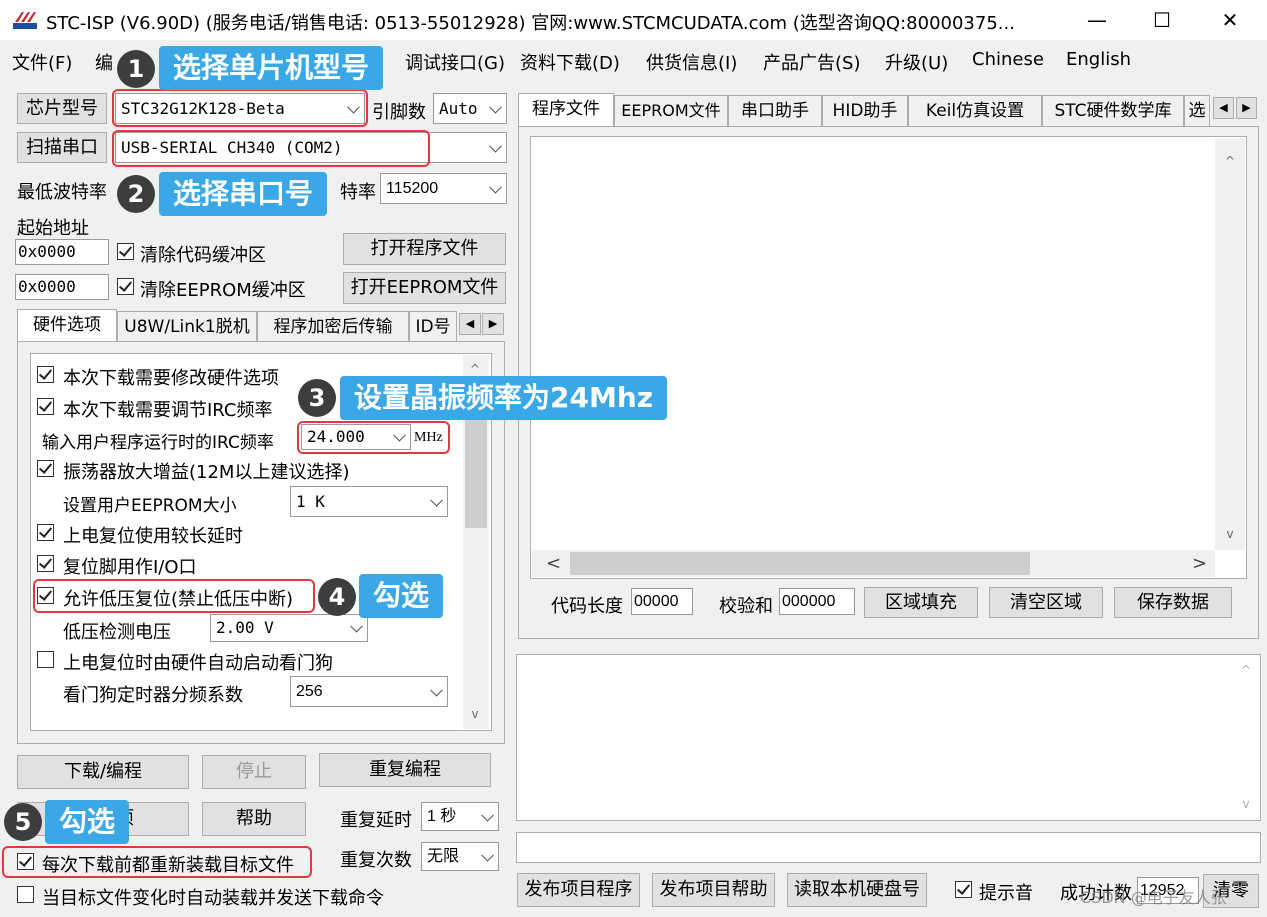  Describe the element at coordinates (67, 325) in the screenshot. I see `tab-hardware-options: 硬件选项` at that location.